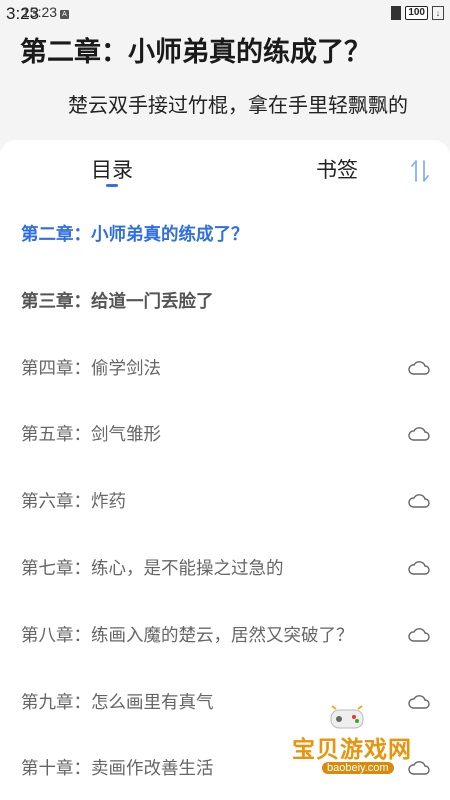 The width and height of the screenshot is (450, 800). What do you see at coordinates (64, 14) in the screenshot?
I see `notification-icon: A` at bounding box center [64, 14].